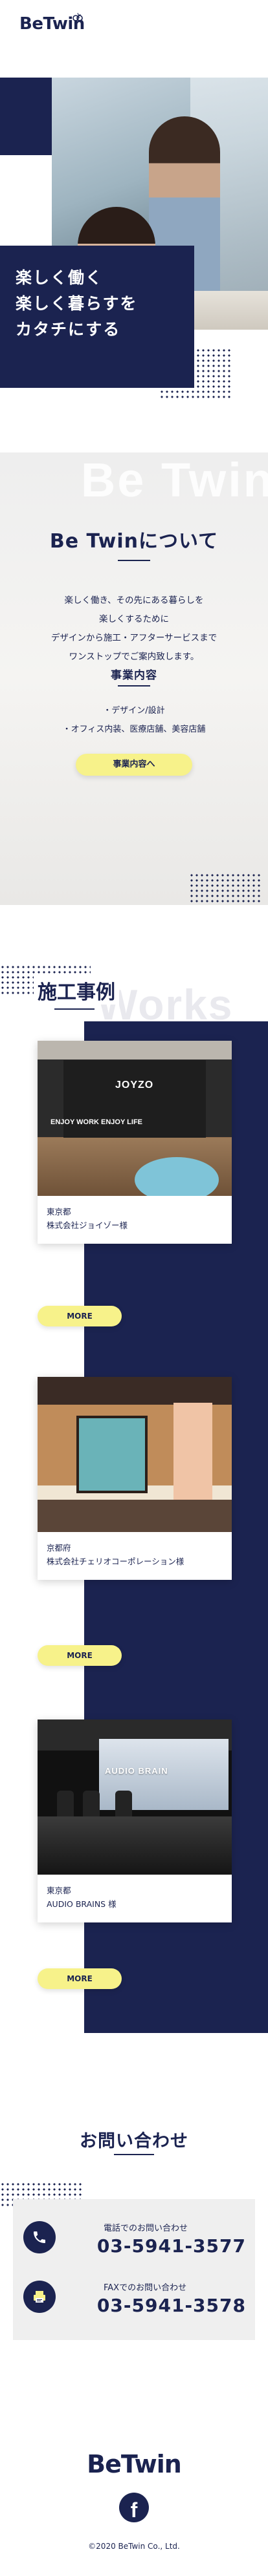 Image resolution: width=268 pixels, height=2576 pixels. Describe the element at coordinates (134, 600) in the screenshot. I see `about-text-line: 楽しく働き、その先にある暮らしを` at that location.